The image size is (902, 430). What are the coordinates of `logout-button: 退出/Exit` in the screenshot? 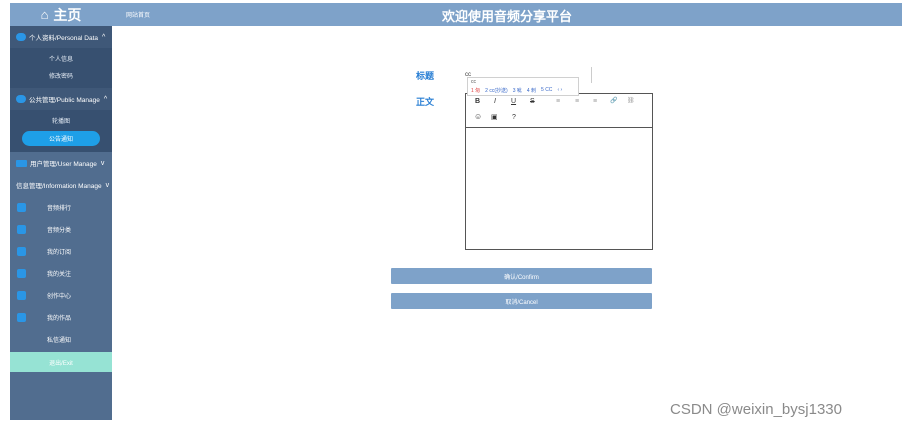 It's located at (61, 362).